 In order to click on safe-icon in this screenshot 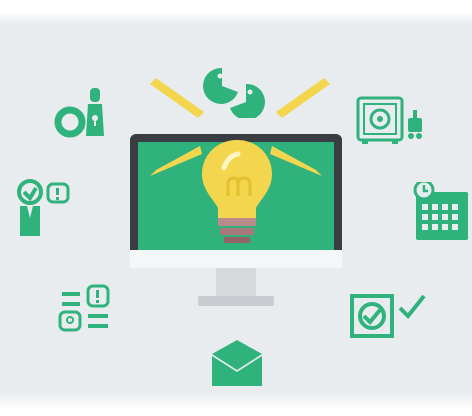, I will do `click(391, 121)`.